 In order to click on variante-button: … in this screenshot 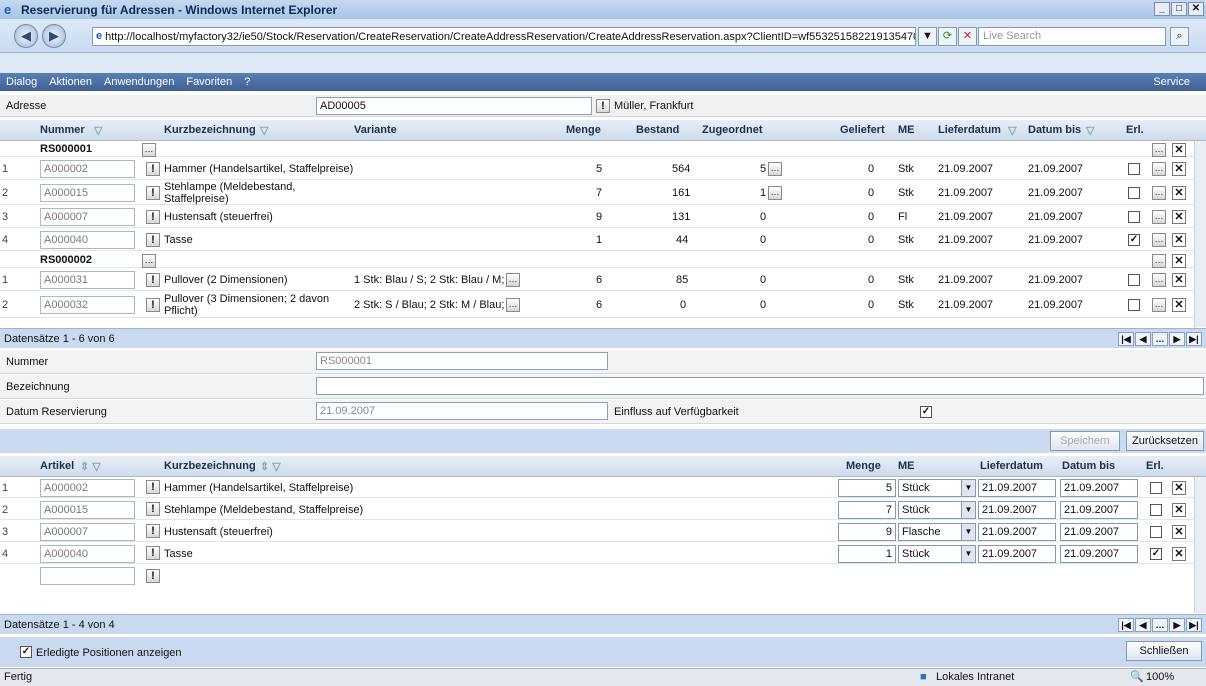, I will do `click(513, 305)`.